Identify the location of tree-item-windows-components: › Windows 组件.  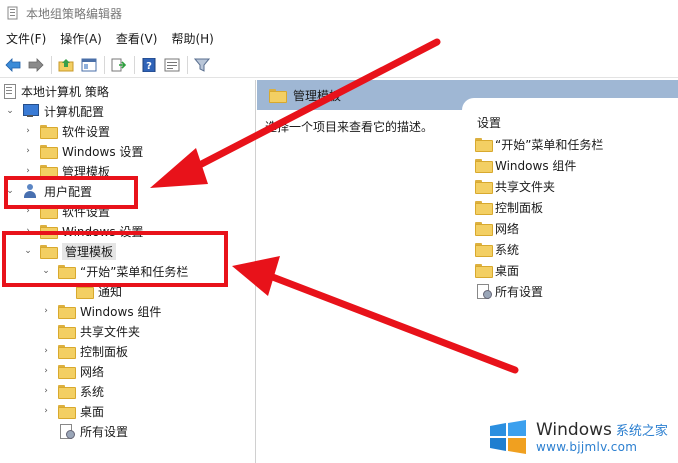
(100, 311).